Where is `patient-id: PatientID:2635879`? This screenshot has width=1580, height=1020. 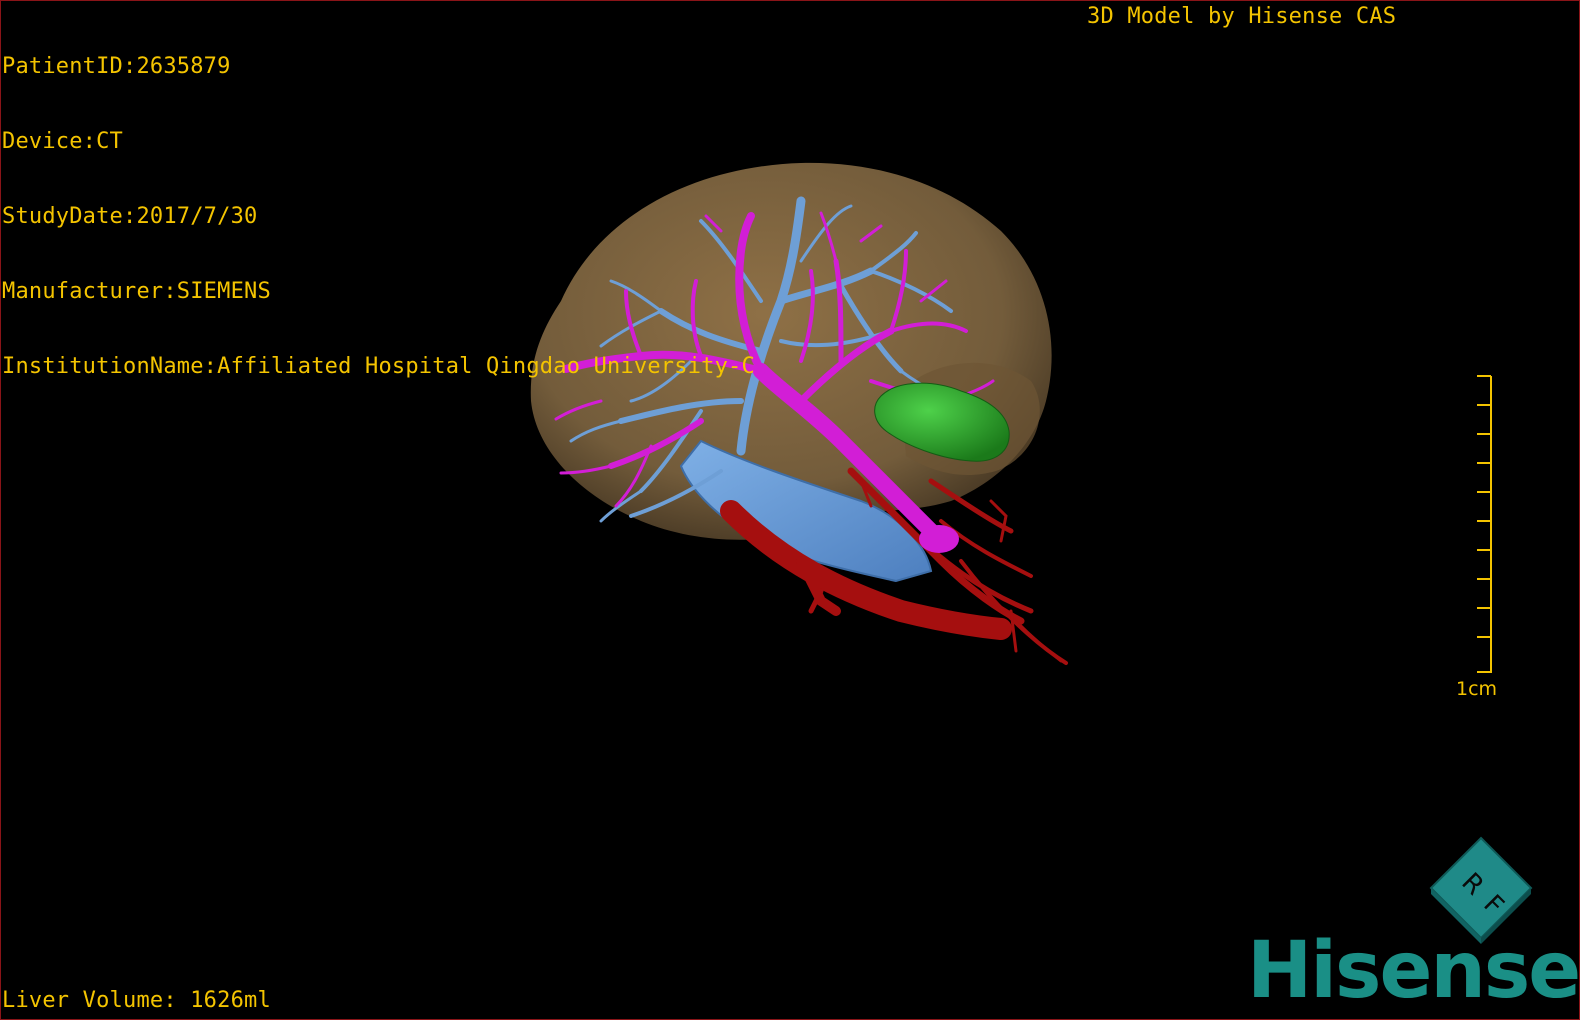
patient-id: PatientID:2635879 is located at coordinates (116, 66).